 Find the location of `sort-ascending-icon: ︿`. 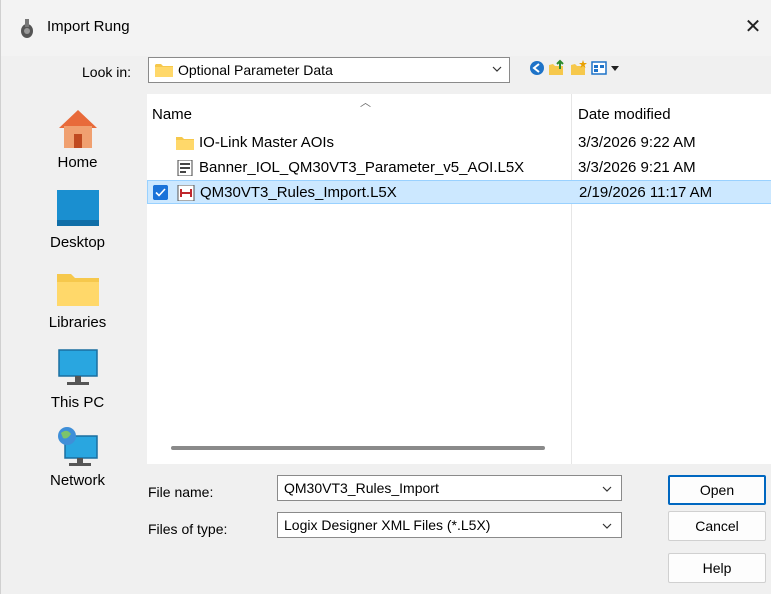

sort-ascending-icon: ︿ is located at coordinates (365, 103).